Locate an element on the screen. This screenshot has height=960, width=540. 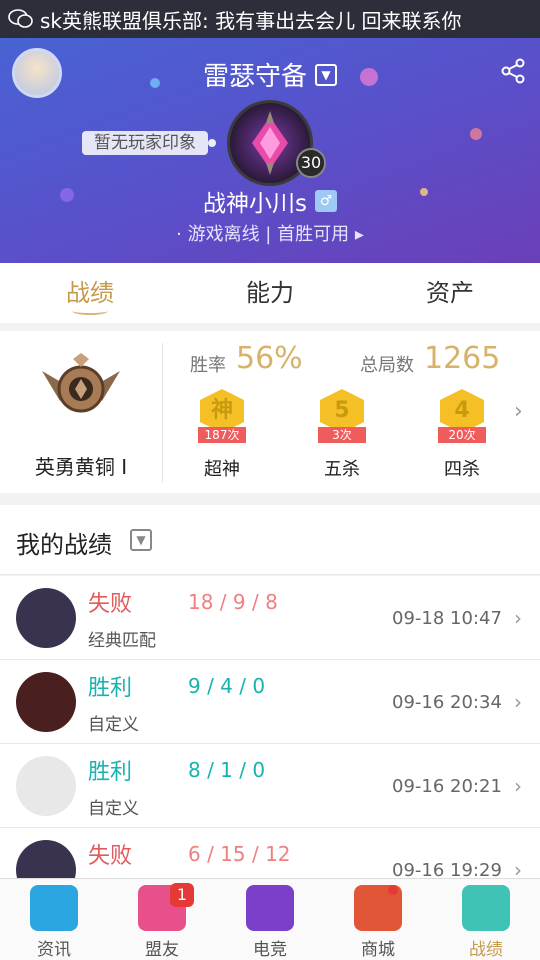
my-records-header: 我的战绩 ▼ is located at coordinates (270, 540).